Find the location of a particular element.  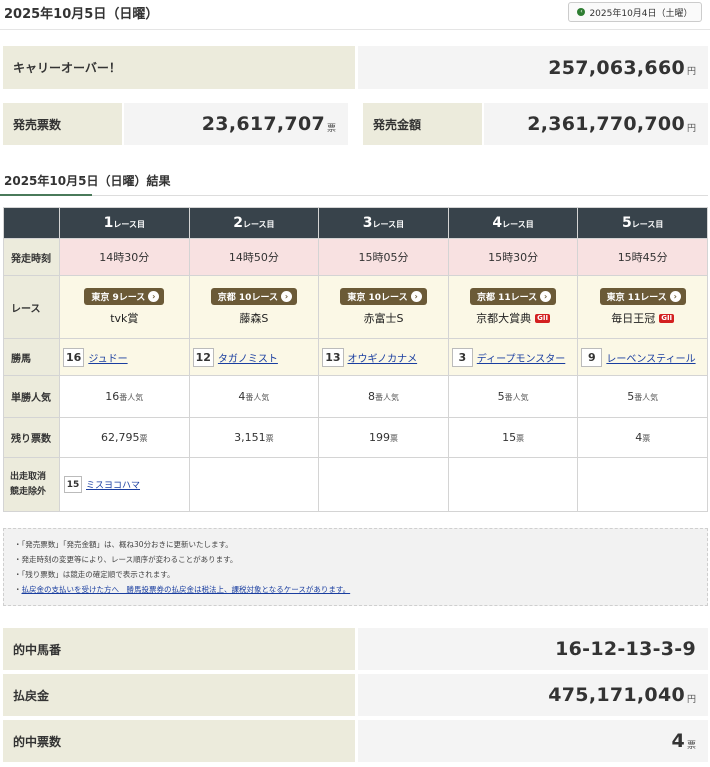

race-name-1: tvk賞 is located at coordinates (124, 318).